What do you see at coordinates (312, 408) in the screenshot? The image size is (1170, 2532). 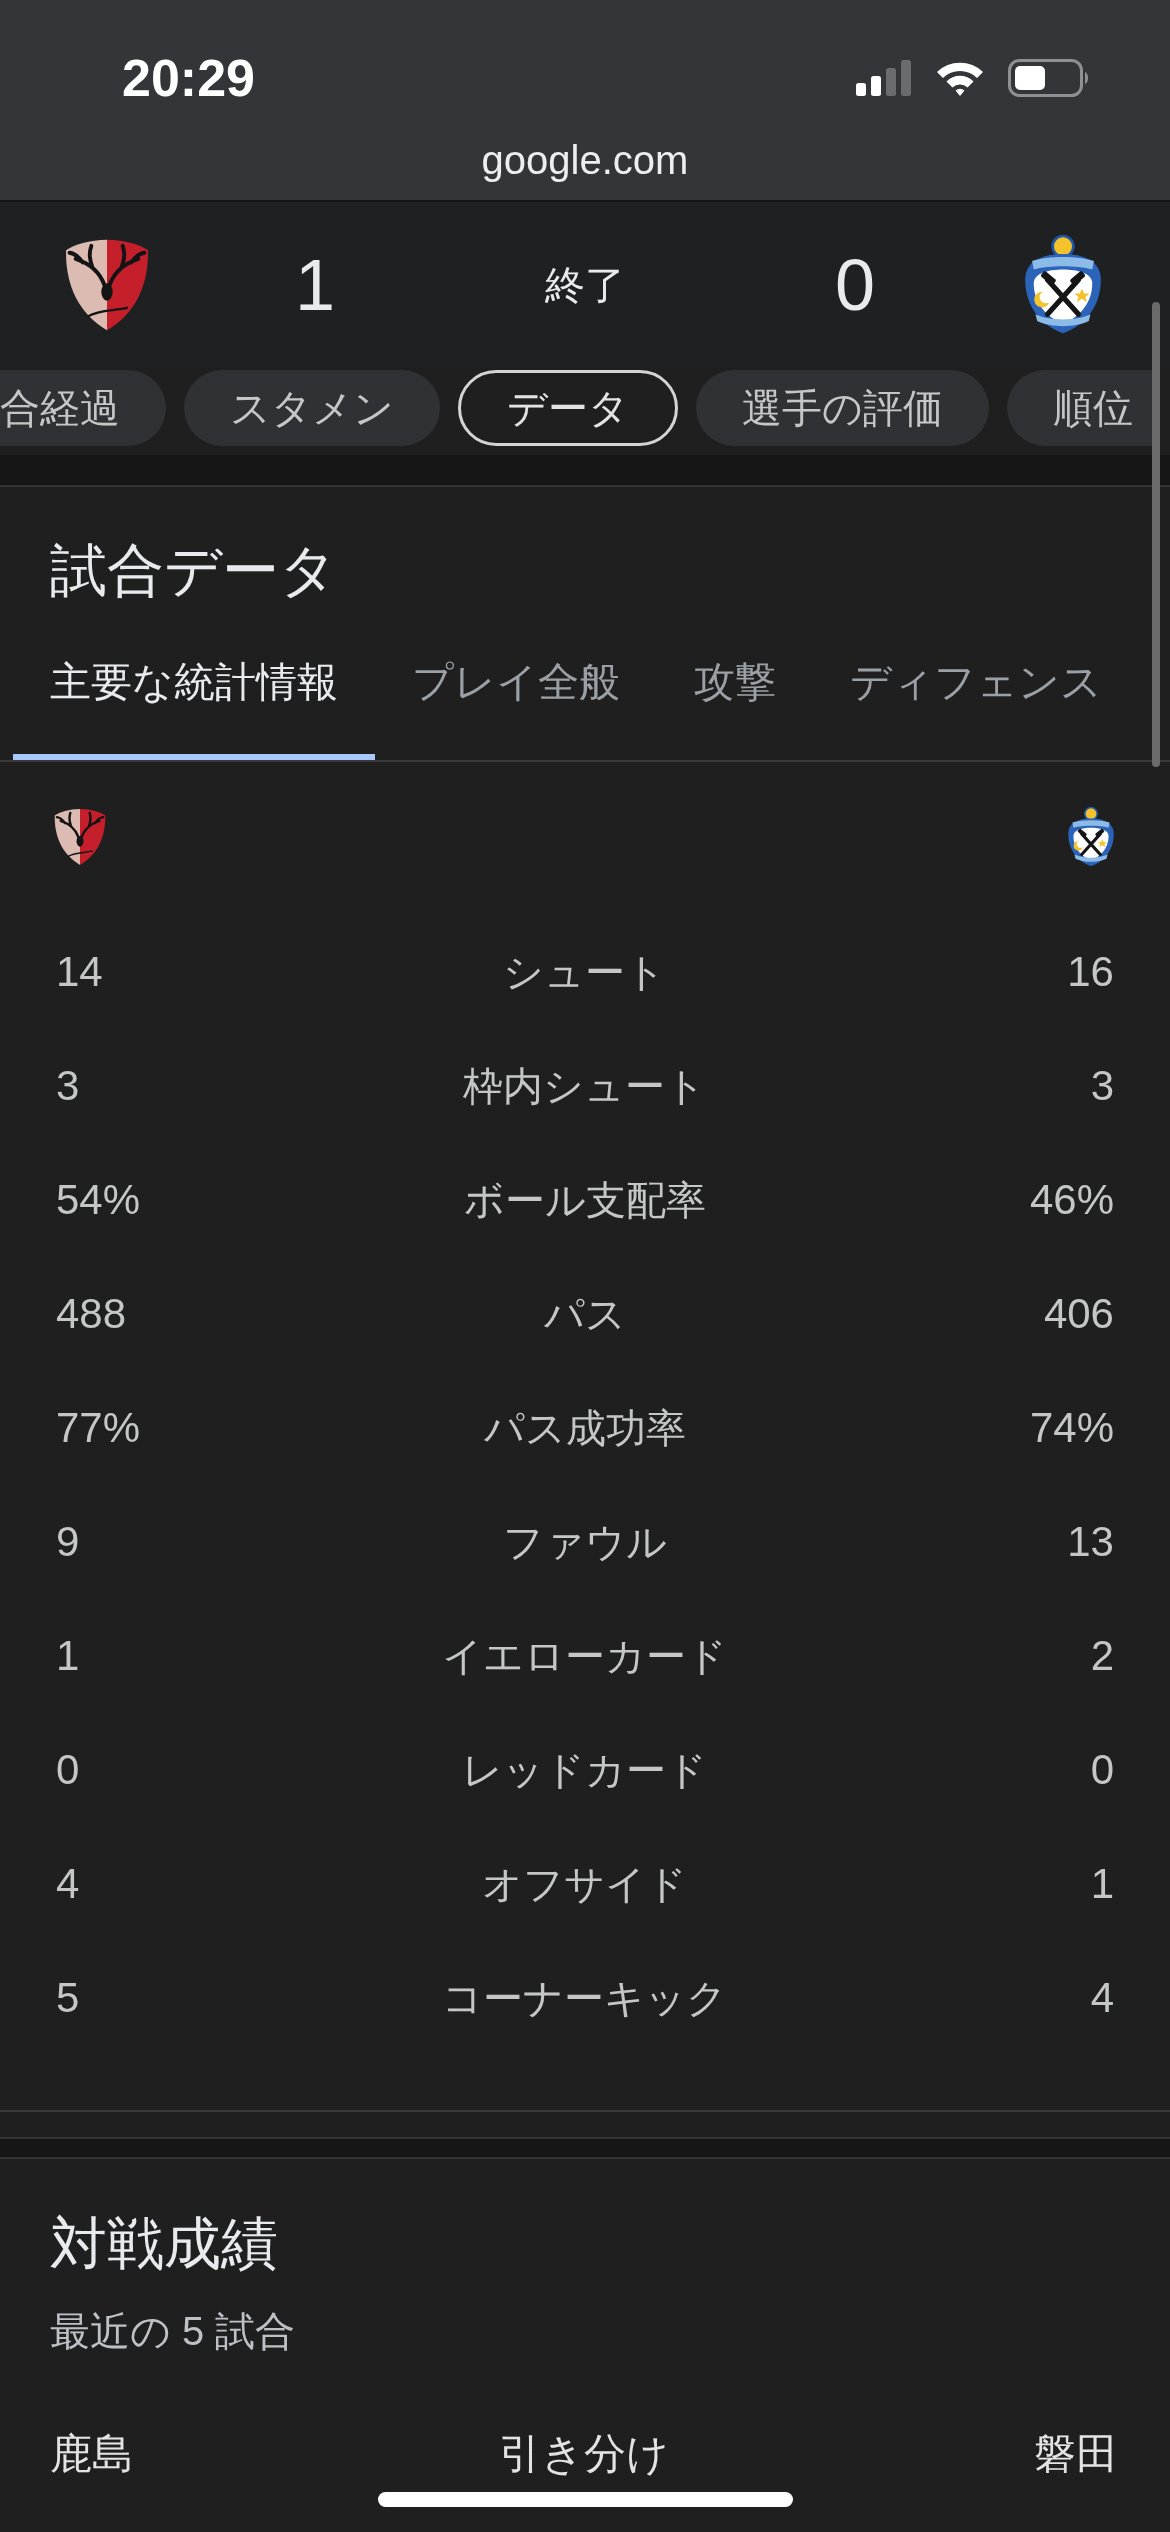 I see `filter-chip: スタメン` at bounding box center [312, 408].